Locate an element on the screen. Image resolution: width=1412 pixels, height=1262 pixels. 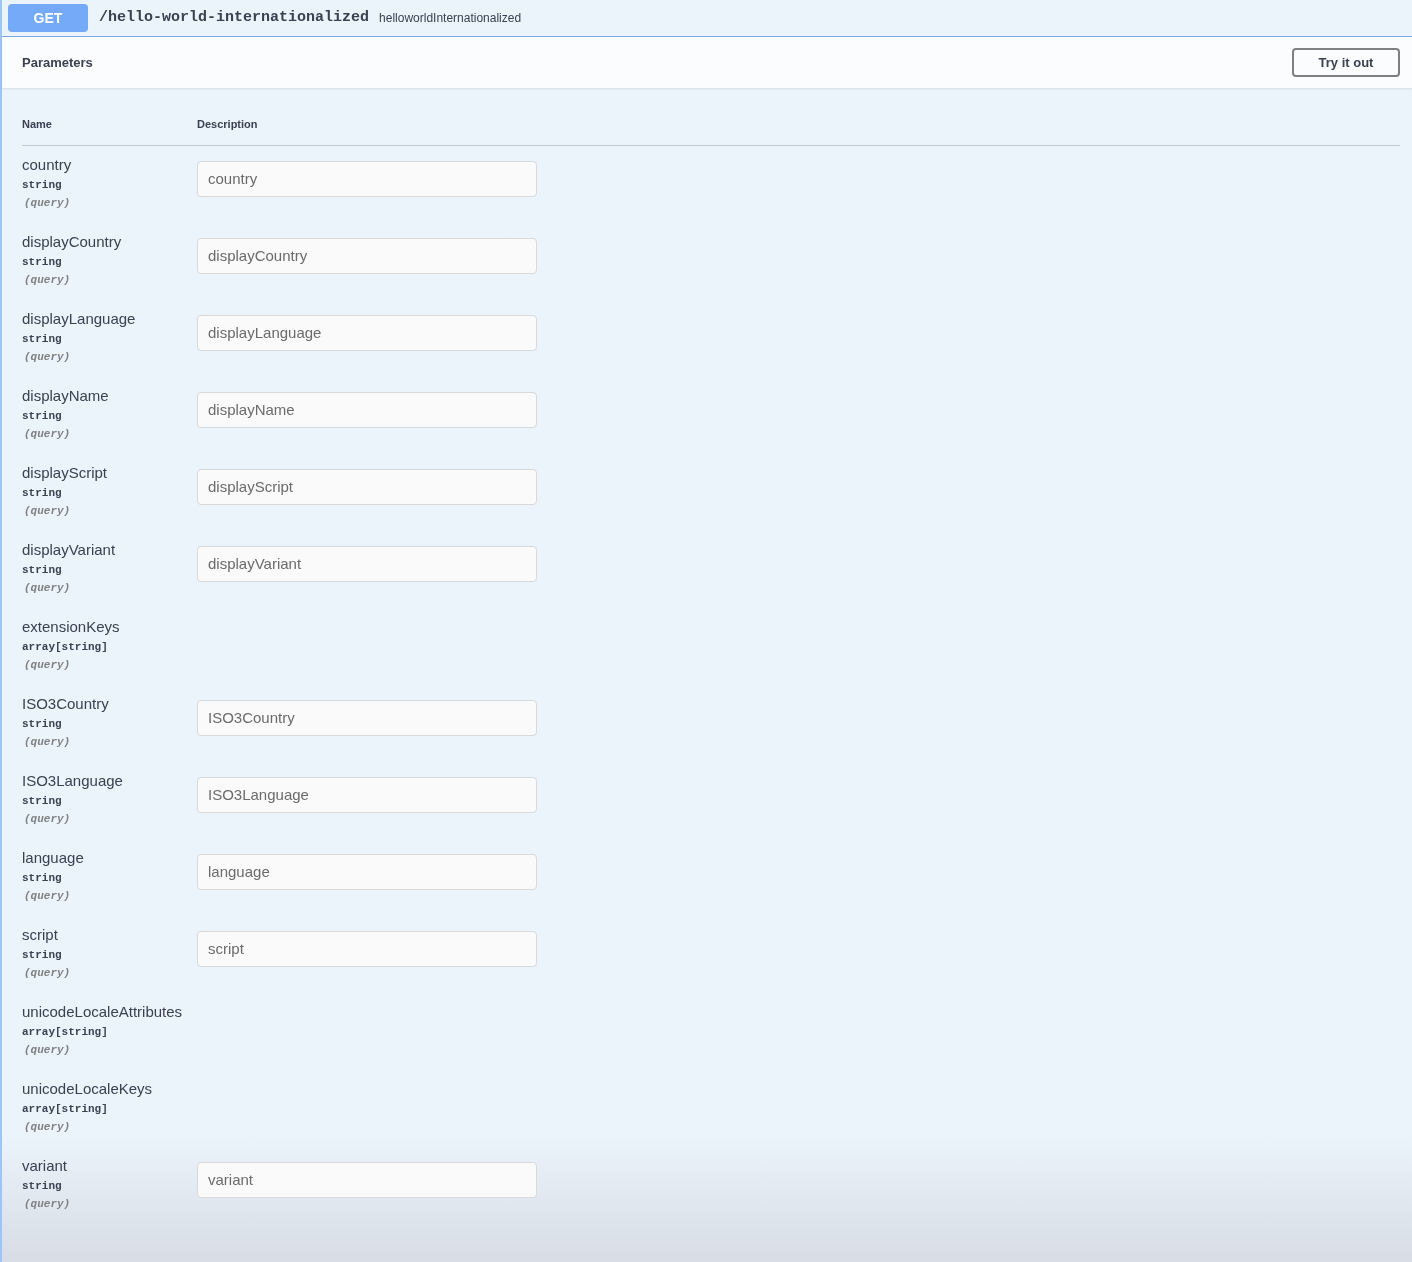
method-badge: GET is located at coordinates (48, 18).